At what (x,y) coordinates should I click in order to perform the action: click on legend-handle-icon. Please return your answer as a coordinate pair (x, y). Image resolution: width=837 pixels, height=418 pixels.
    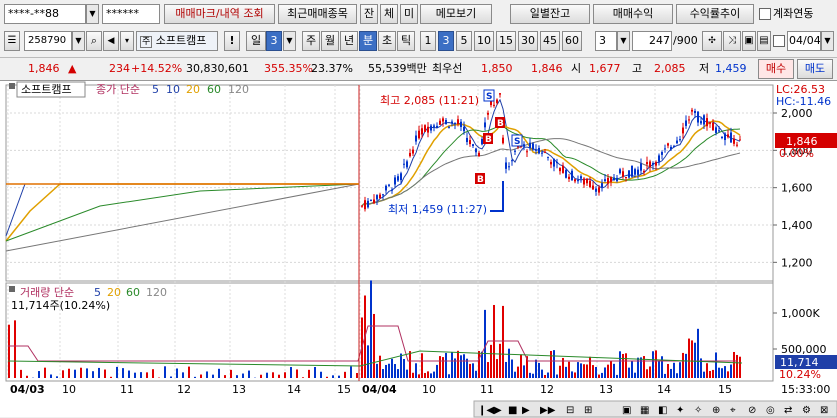
    Looking at the image, I should click on (12, 86).